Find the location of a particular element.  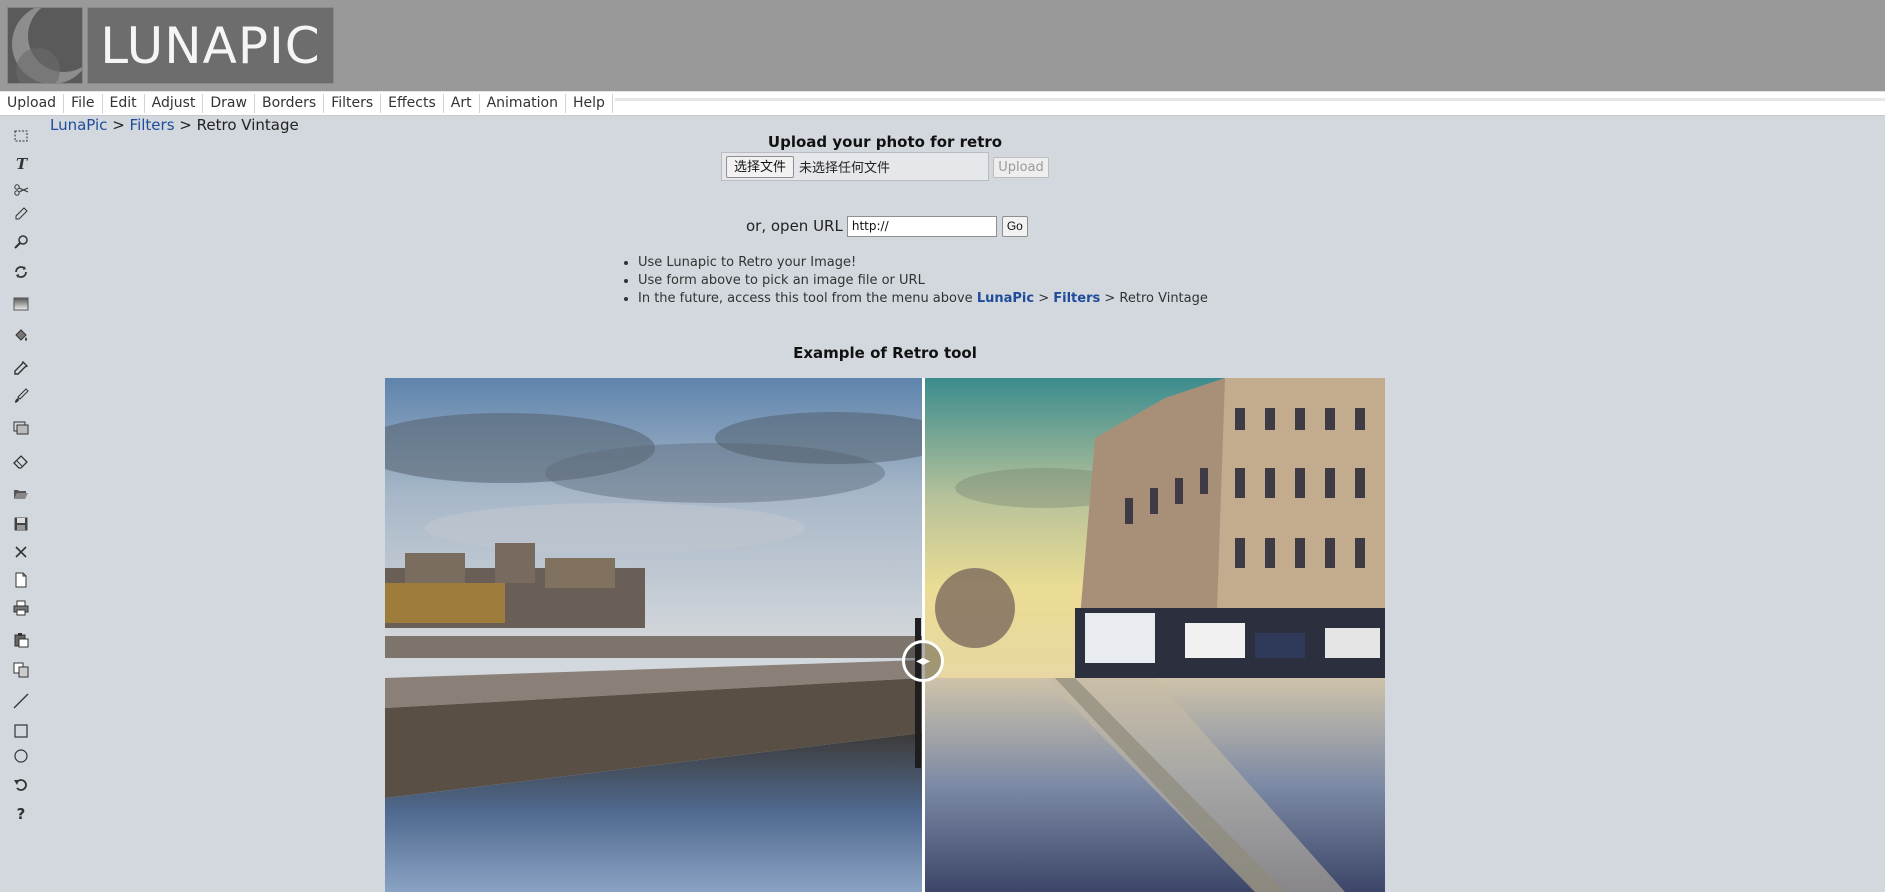

url-row: or, open URL Go is located at coordinates (887, 226).